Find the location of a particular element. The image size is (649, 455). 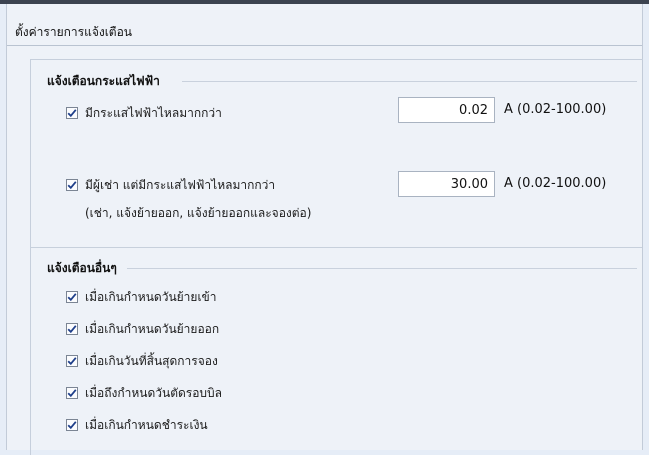

tenant-current-row: มีผู้เช่า แต่มีกระแสไฟฟ้าไหลมากกว่า is located at coordinates (170, 185).